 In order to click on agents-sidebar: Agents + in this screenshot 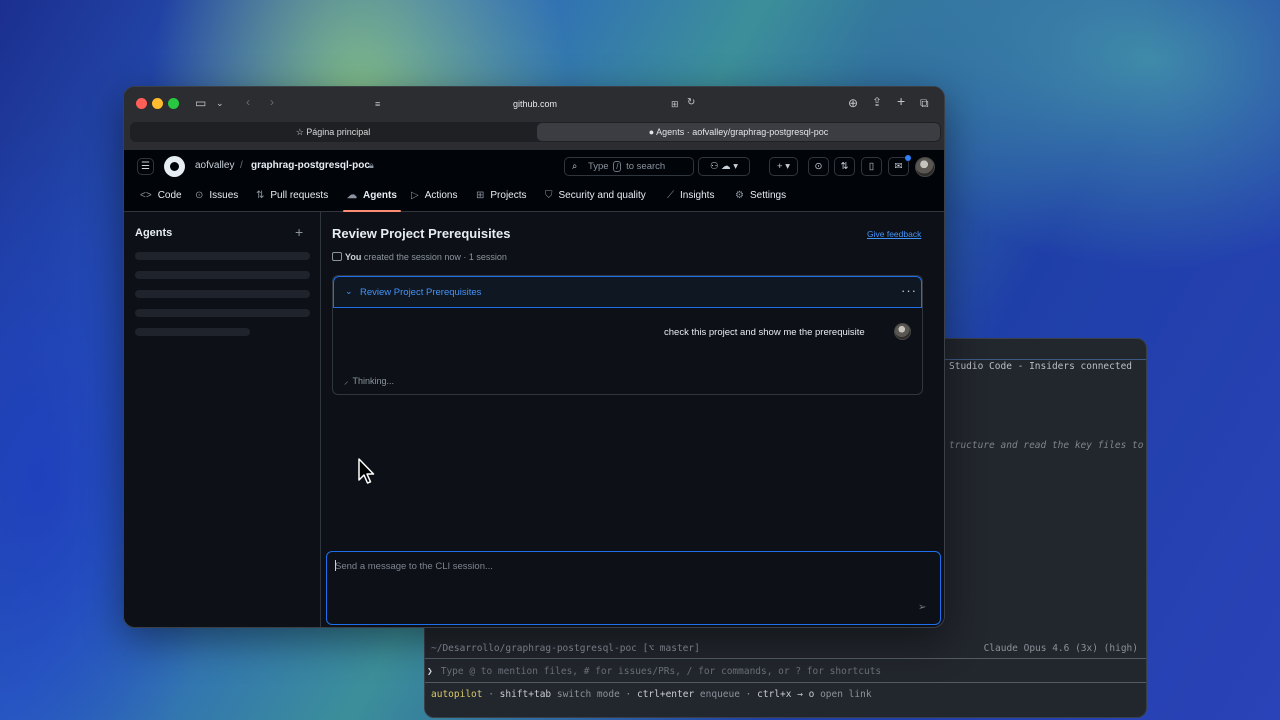, I will do `click(222, 419)`.